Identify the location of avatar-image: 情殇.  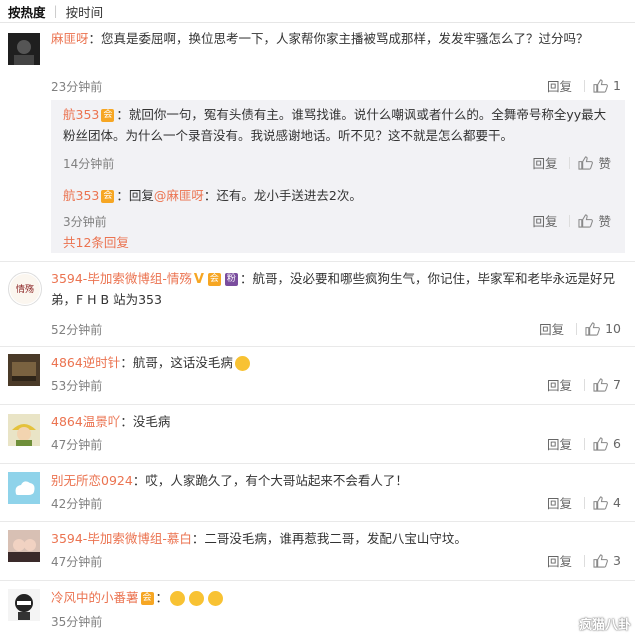
(25, 289).